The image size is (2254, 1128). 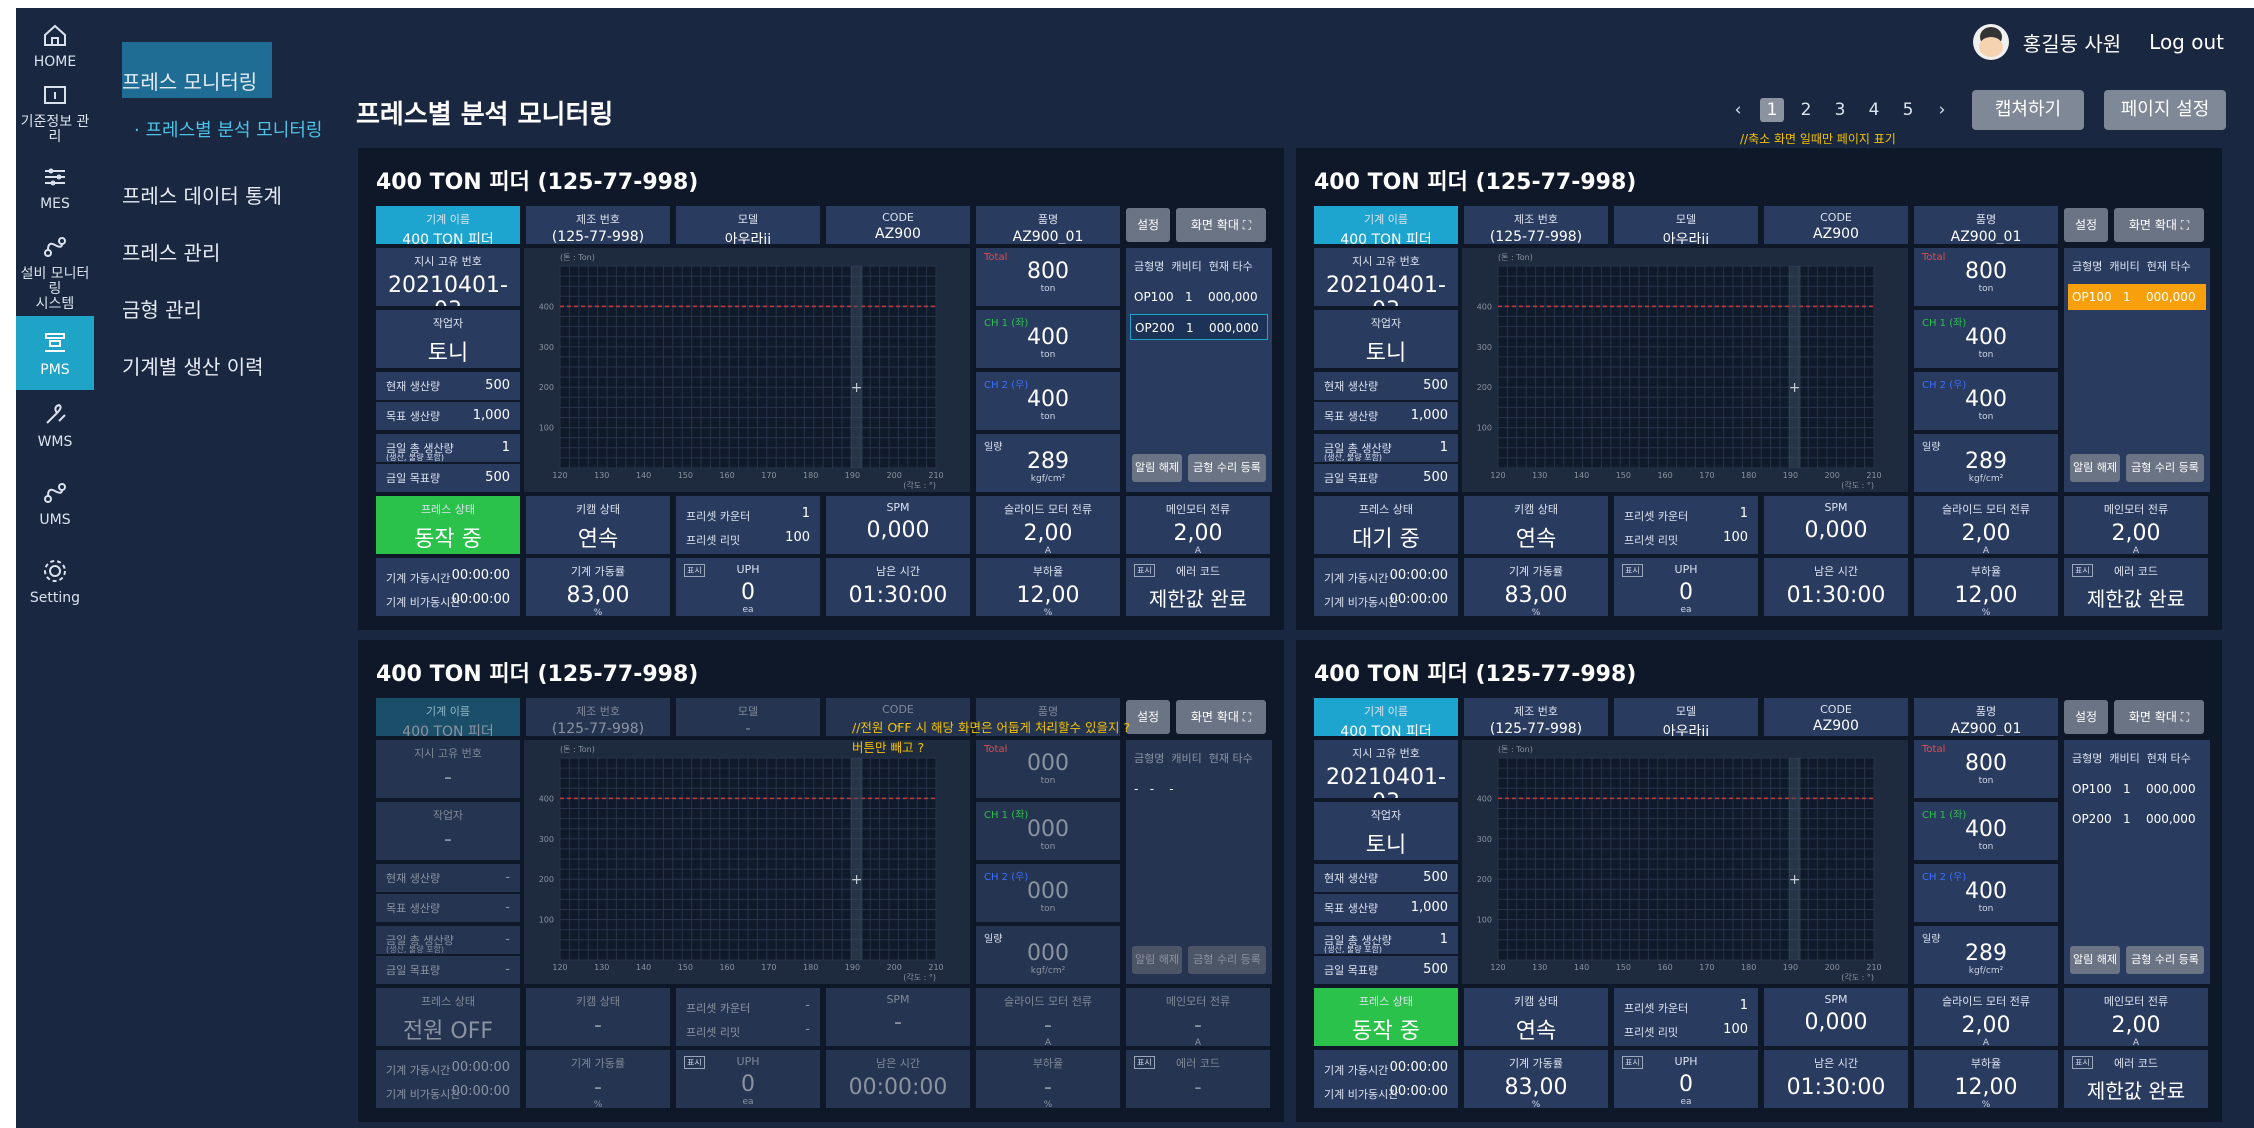 What do you see at coordinates (1986, 525) in the screenshot?
I see `slide-motor-cell: 슬라이드 모터 전류 2,00 A` at bounding box center [1986, 525].